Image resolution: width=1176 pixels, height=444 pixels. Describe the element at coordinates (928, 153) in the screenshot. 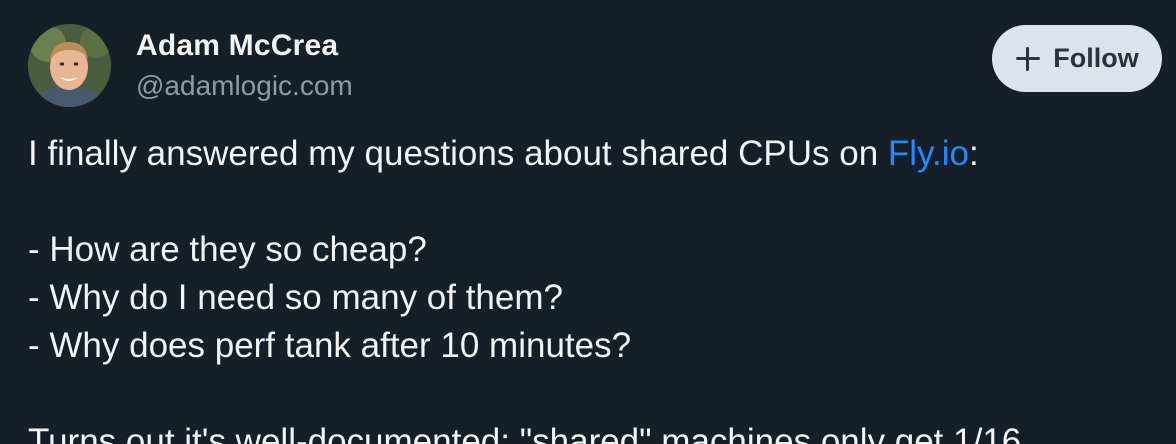

I see `fly-io-link: Fly.io` at that location.